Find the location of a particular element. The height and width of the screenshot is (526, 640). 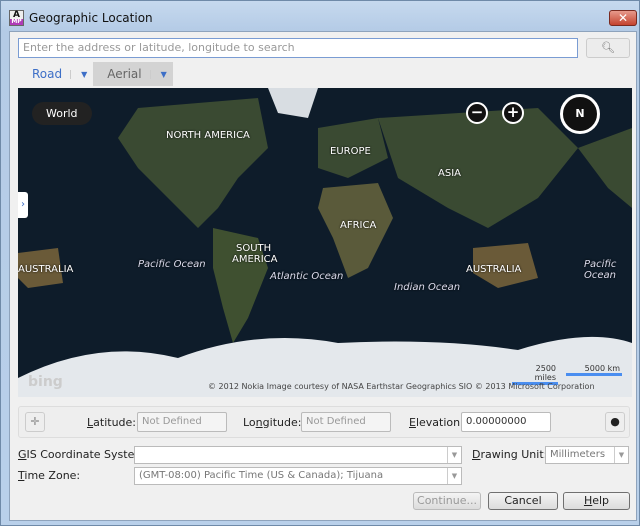

help-button: Help is located at coordinates (596, 501).